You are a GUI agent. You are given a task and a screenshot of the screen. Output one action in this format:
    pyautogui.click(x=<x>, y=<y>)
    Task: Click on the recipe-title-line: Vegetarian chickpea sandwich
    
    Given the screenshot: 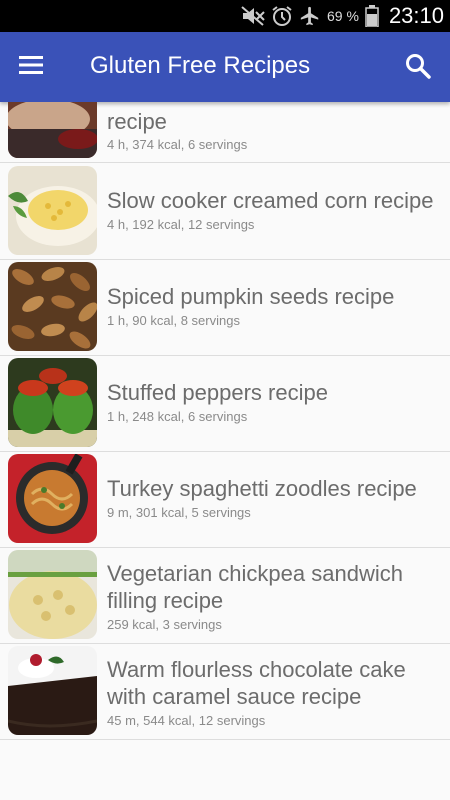 What is the action you would take?
    pyautogui.click(x=255, y=573)
    